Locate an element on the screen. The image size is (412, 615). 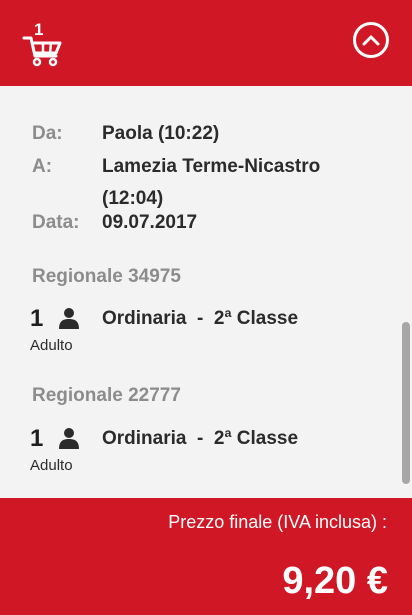
collapse-button is located at coordinates (371, 40).